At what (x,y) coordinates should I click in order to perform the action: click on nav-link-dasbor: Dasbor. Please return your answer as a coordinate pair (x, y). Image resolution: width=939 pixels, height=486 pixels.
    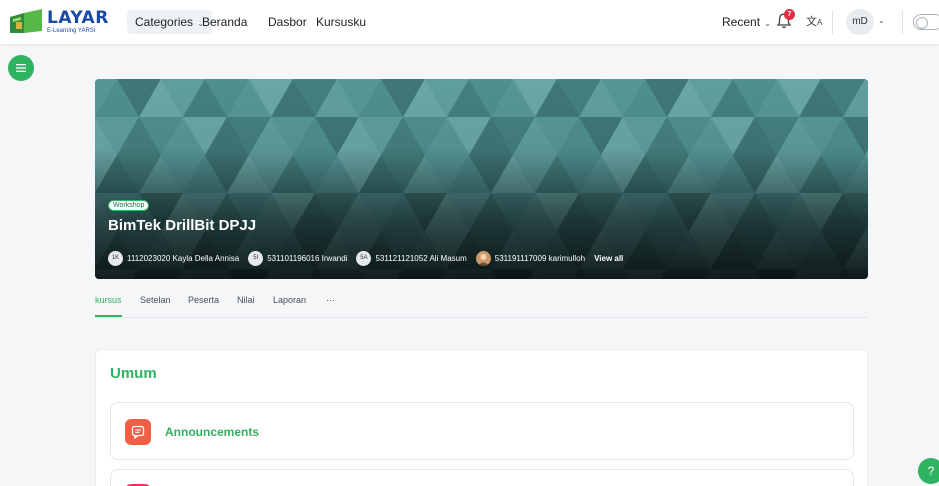
    Looking at the image, I should click on (287, 22).